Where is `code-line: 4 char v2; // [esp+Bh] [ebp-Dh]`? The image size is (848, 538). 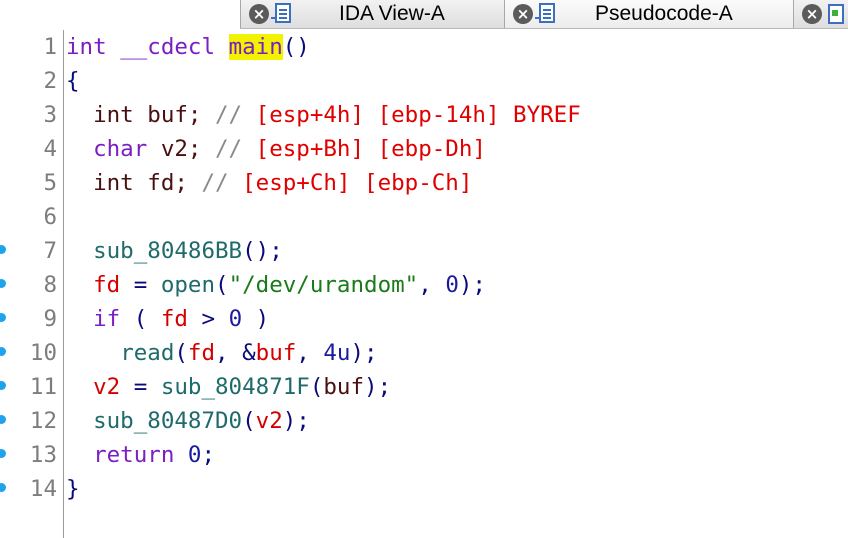 code-line: 4 char v2; // [esp+Bh] [ebp-Dh] is located at coordinates (424, 149).